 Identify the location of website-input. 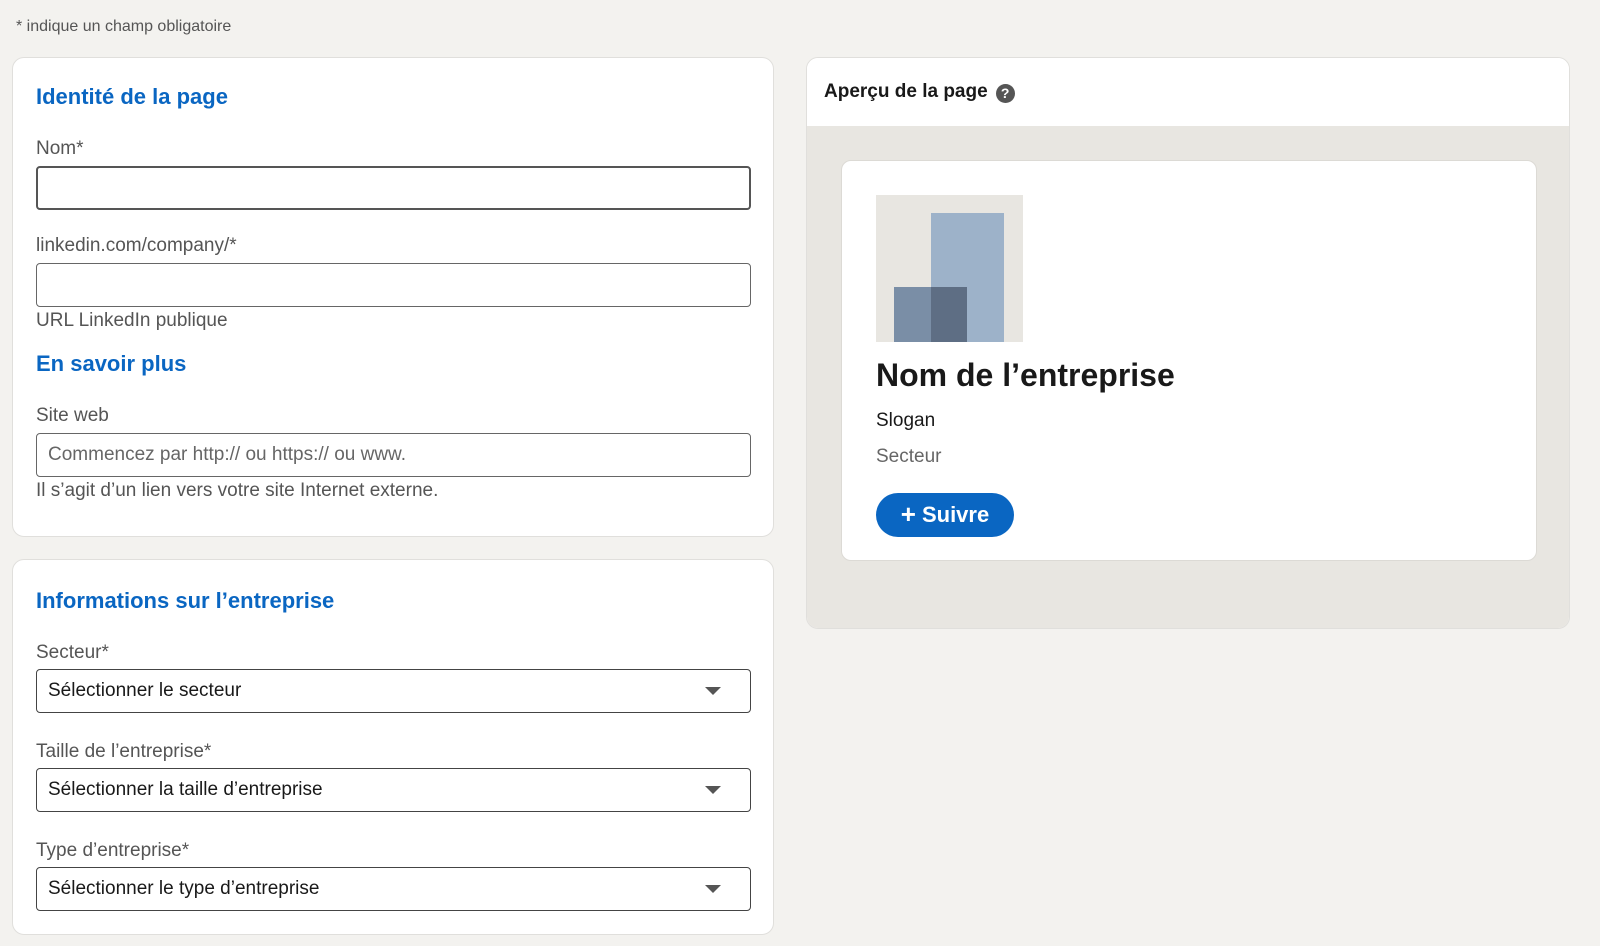
(393, 455).